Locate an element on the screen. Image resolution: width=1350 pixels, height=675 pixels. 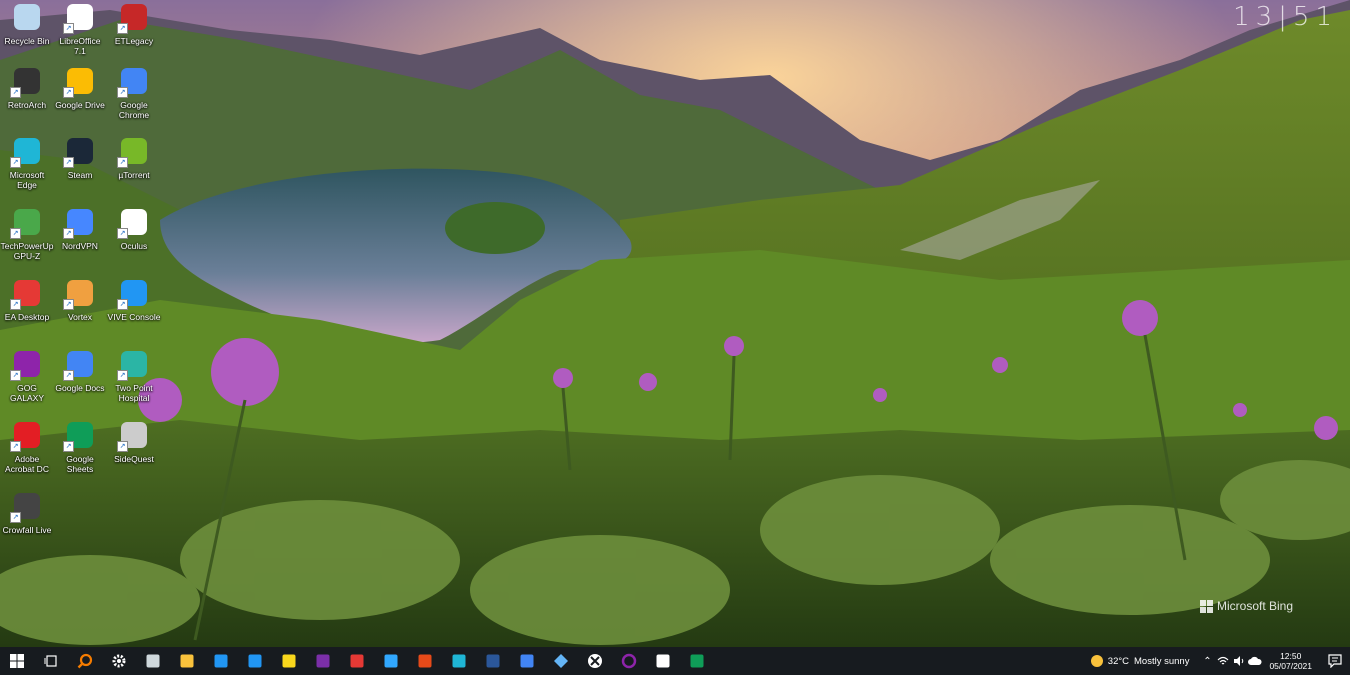
app-cube-button is located at coordinates (153, 661).